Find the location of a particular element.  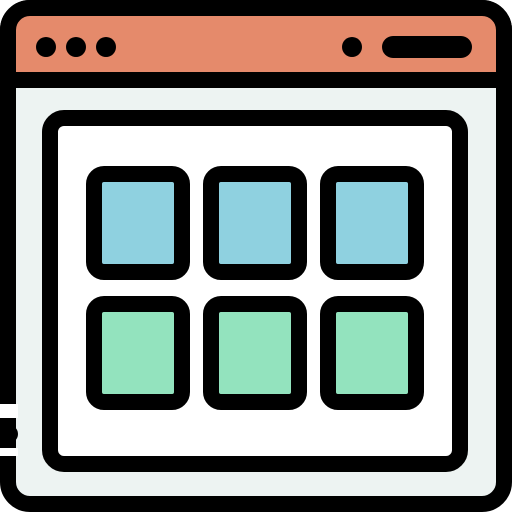

frame-gap is located at coordinates (9, 411).